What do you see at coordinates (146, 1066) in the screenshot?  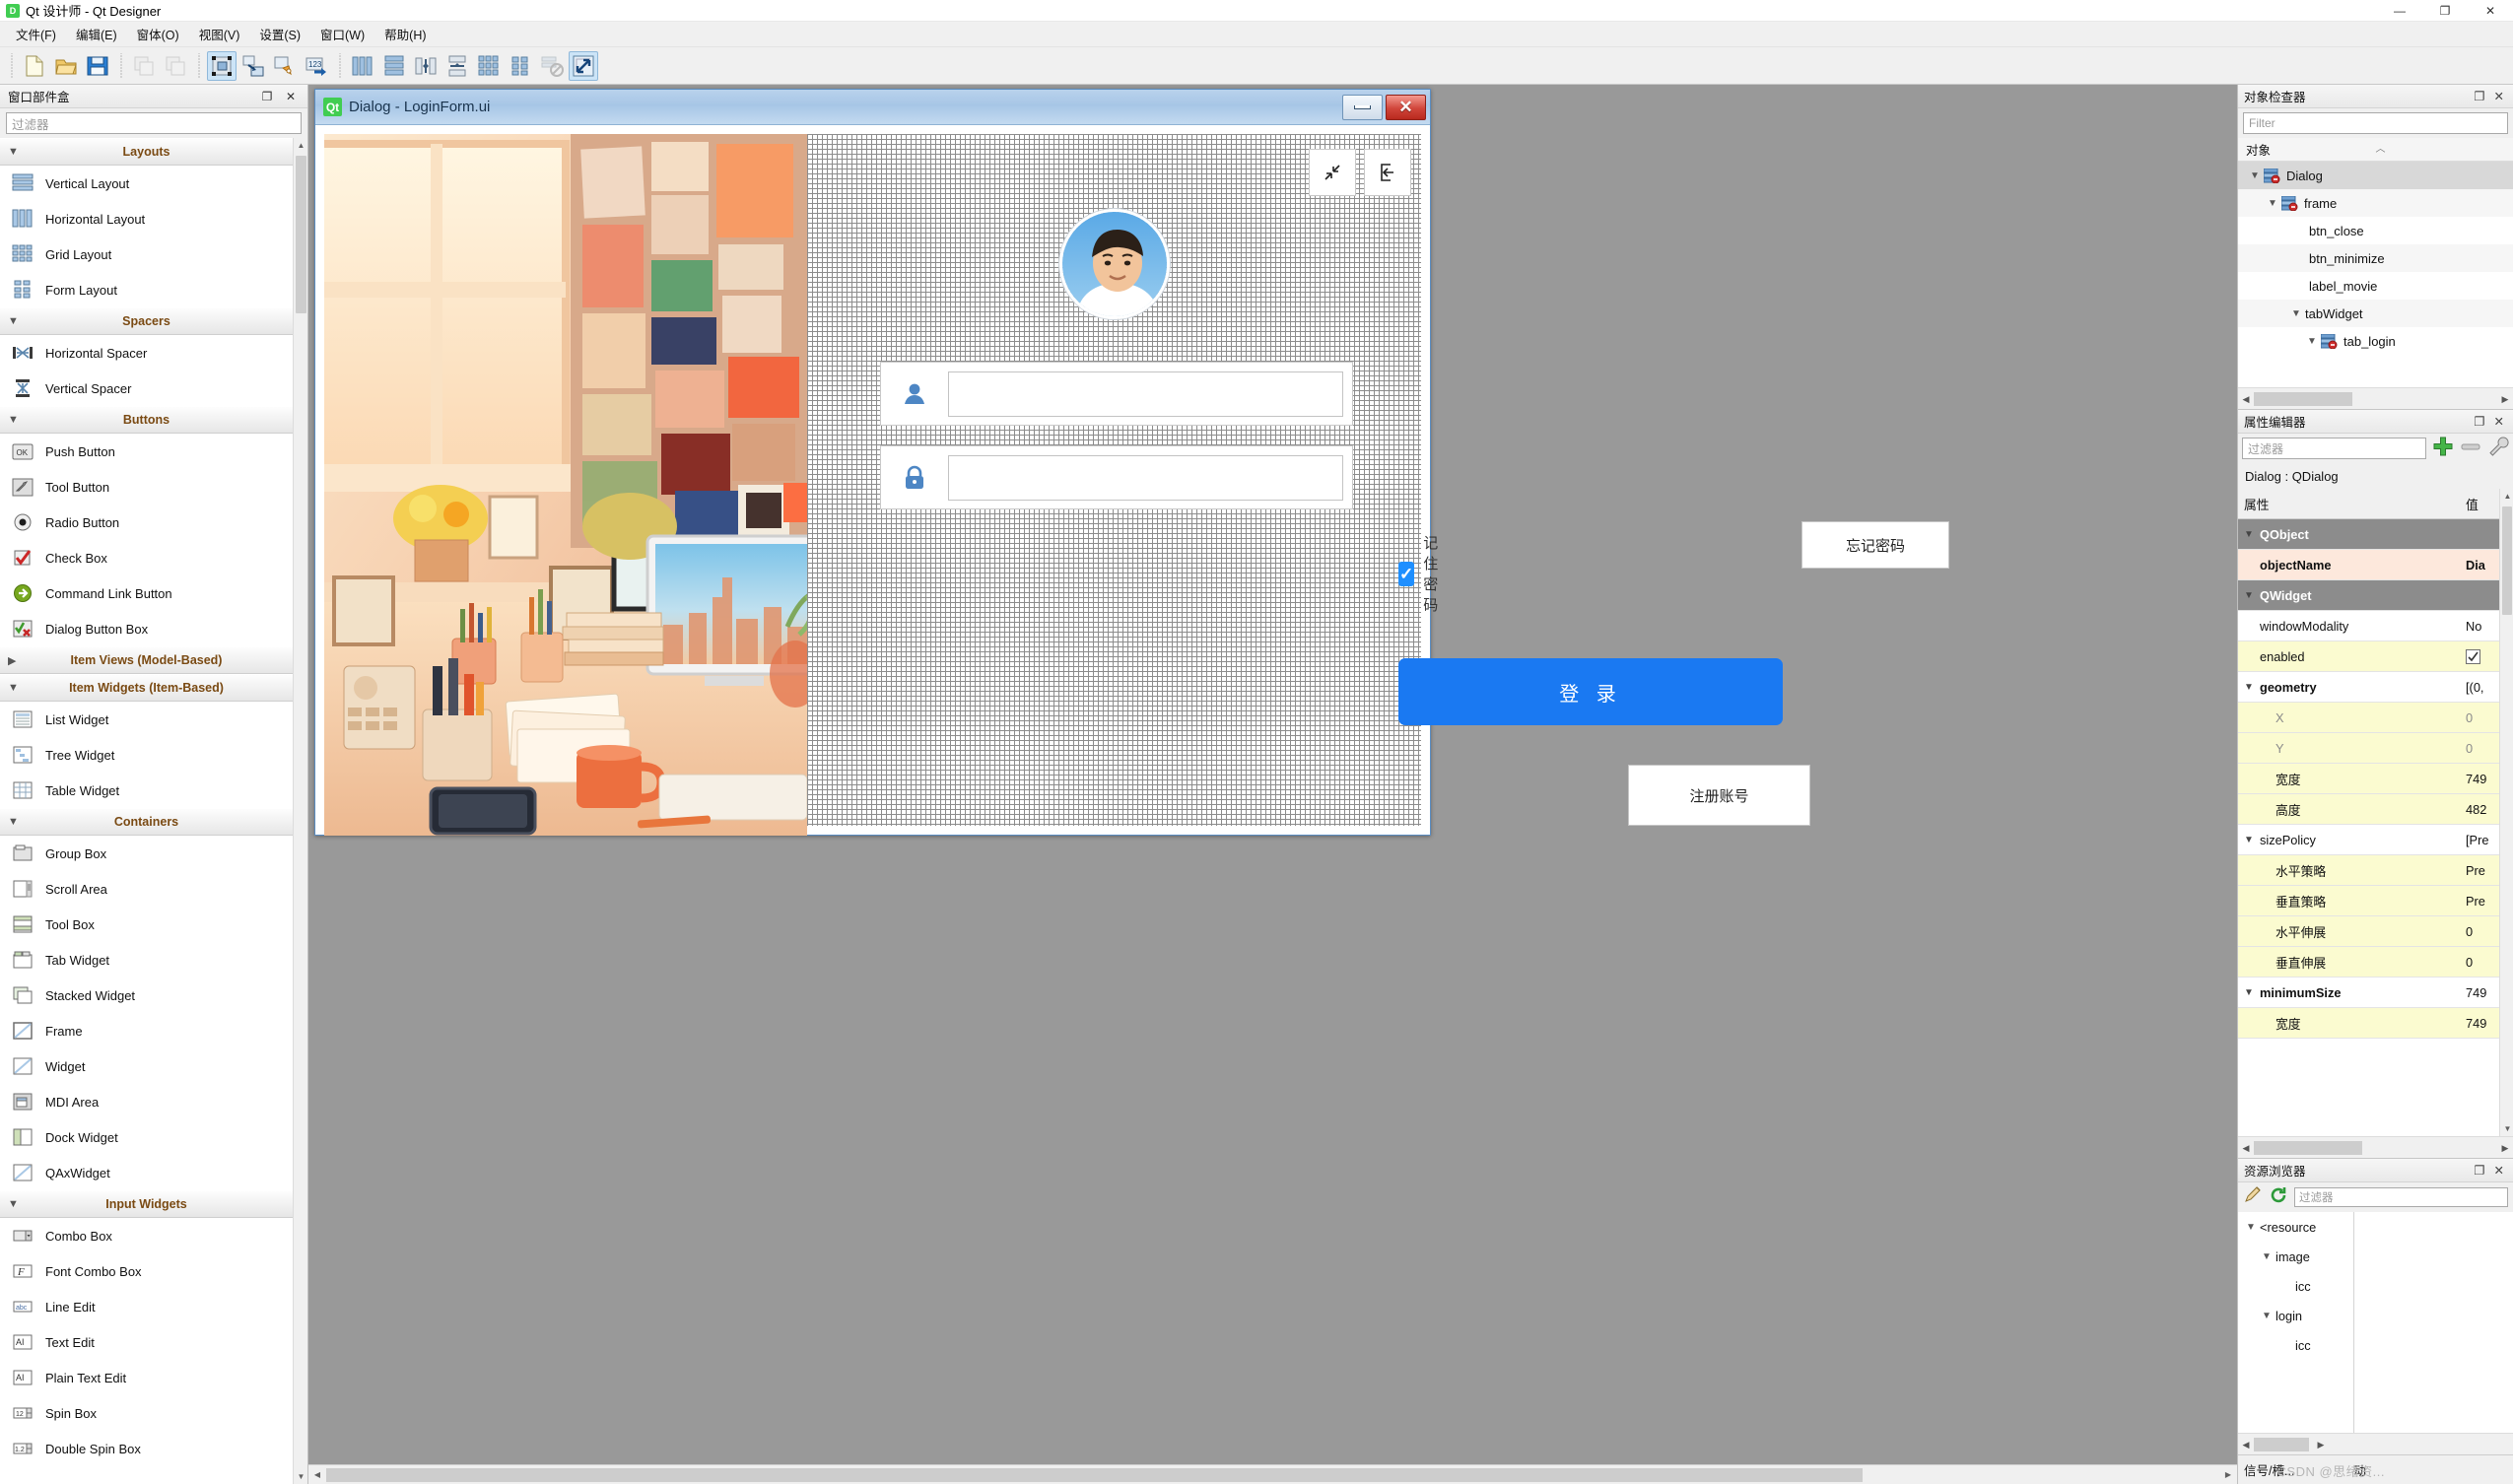 I see `widget-item-widget: Widget` at bounding box center [146, 1066].